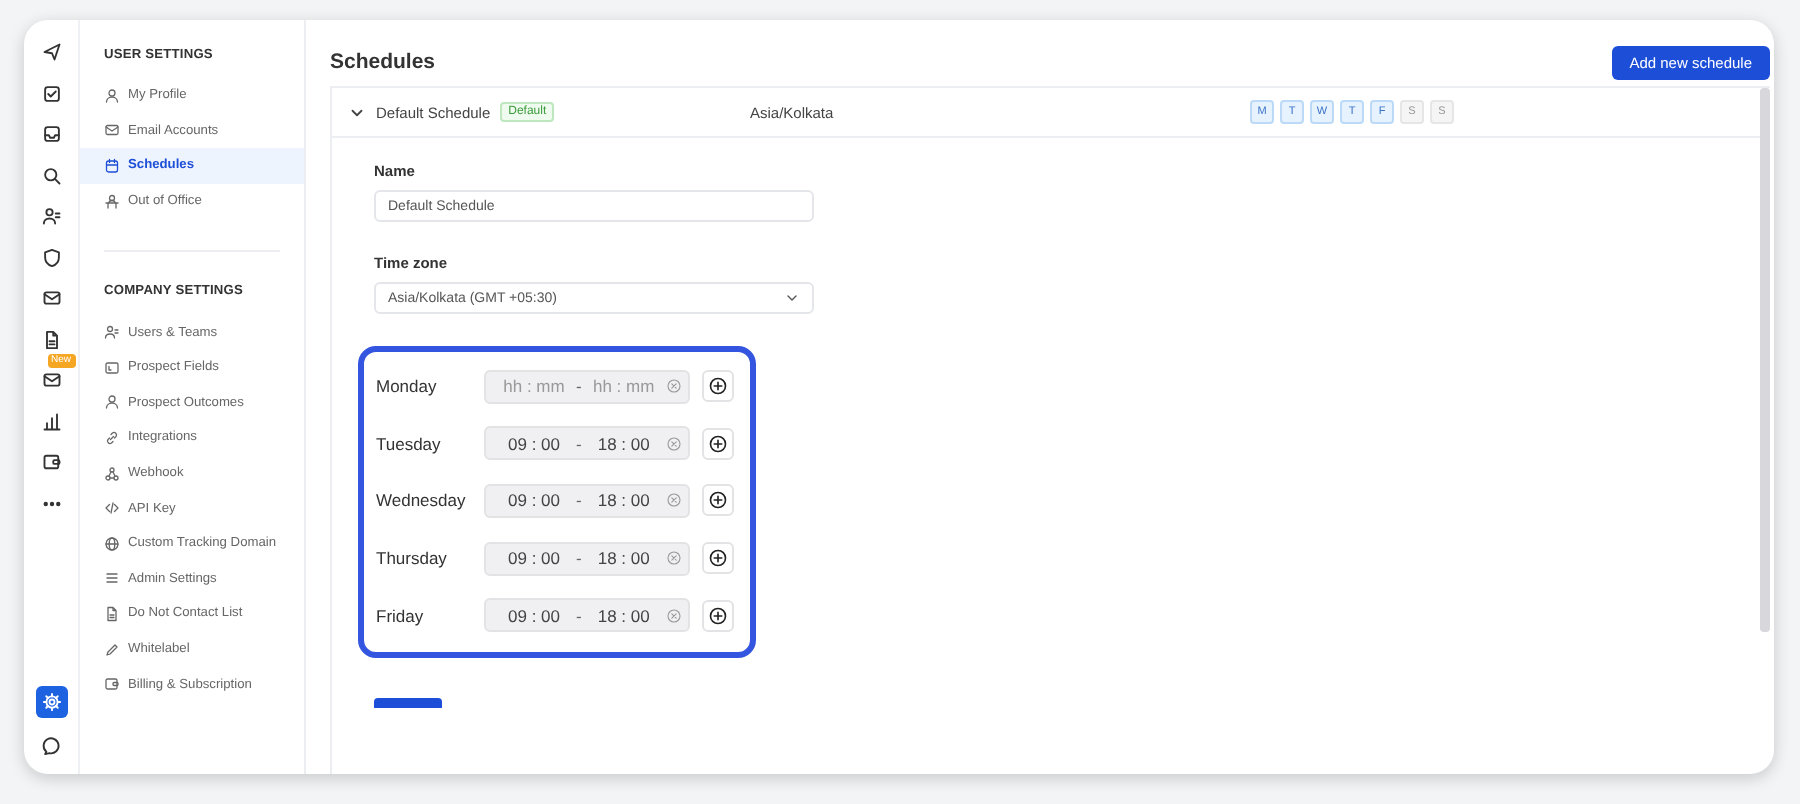 The image size is (1800, 804). What do you see at coordinates (409, 443) in the screenshot?
I see `day-label: Tuesday` at bounding box center [409, 443].